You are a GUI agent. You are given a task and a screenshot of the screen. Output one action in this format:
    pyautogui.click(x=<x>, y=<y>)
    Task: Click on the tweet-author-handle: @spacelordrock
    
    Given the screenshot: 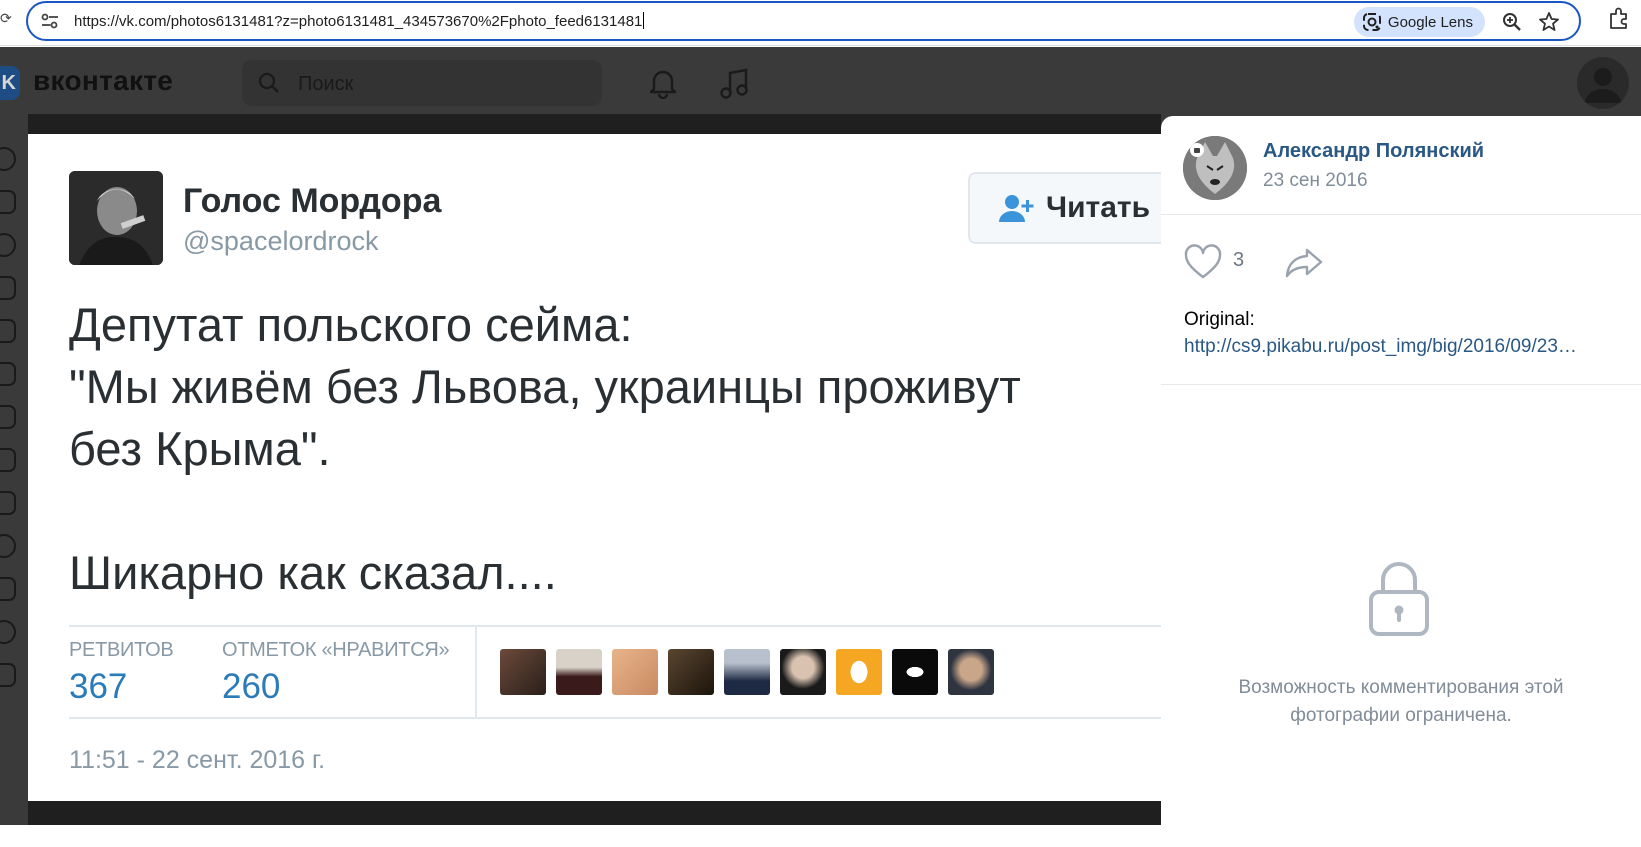 What is the action you would take?
    pyautogui.click(x=281, y=241)
    